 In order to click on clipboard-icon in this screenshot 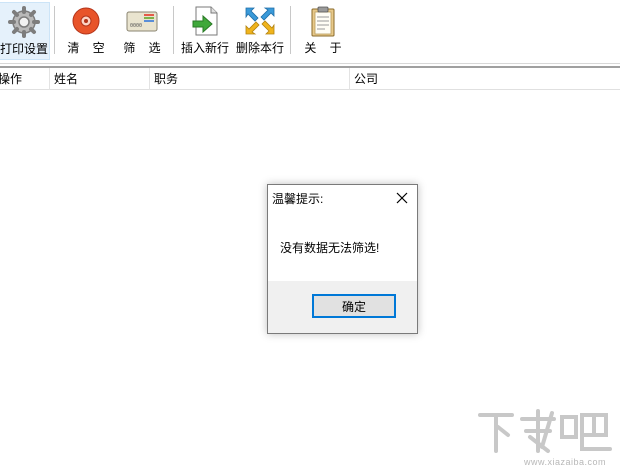, I will do `click(323, 21)`.